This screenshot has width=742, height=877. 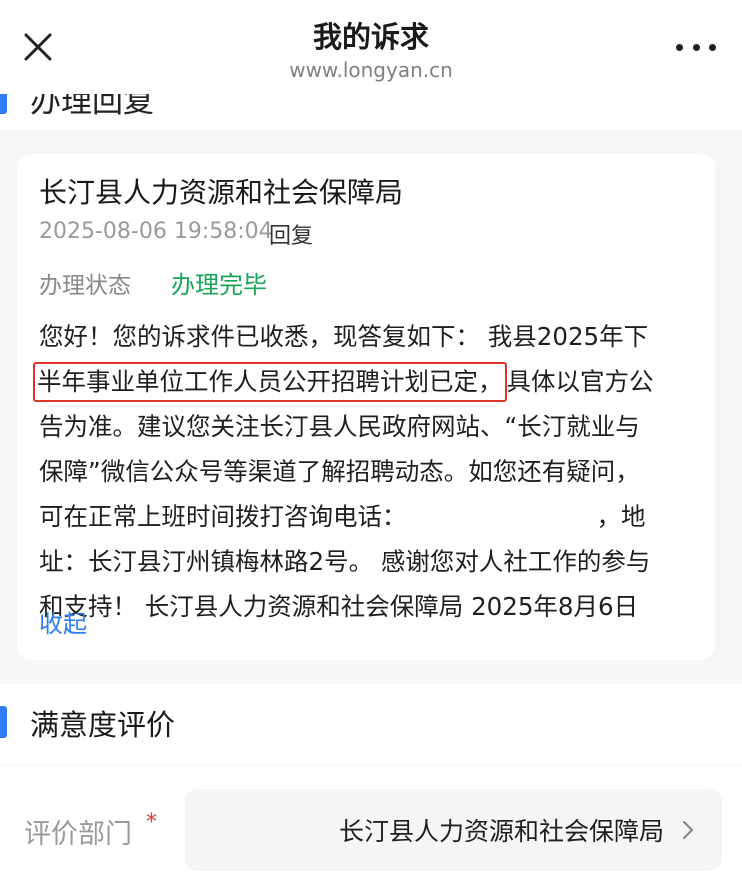 I want to click on reply-line: 保障”微信公众号等渠道了解招聘动态。如您还有疑问，, so click(x=339, y=471).